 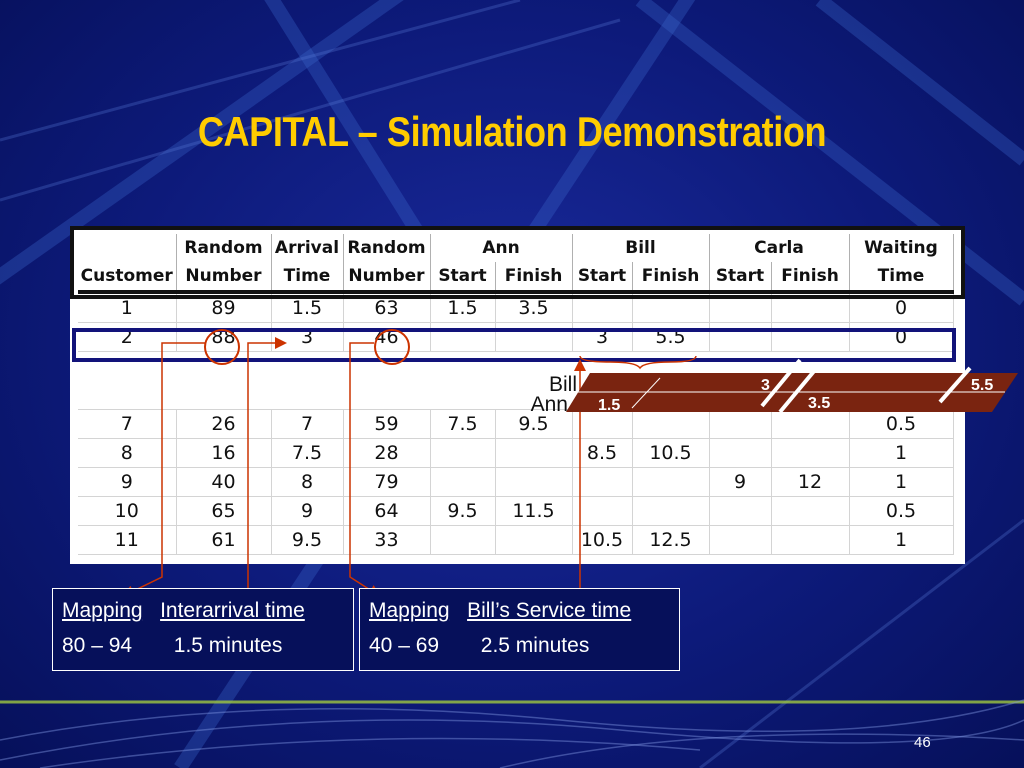 What do you see at coordinates (232, 610) in the screenshot?
I see `mapping-heading: Interarrival time` at bounding box center [232, 610].